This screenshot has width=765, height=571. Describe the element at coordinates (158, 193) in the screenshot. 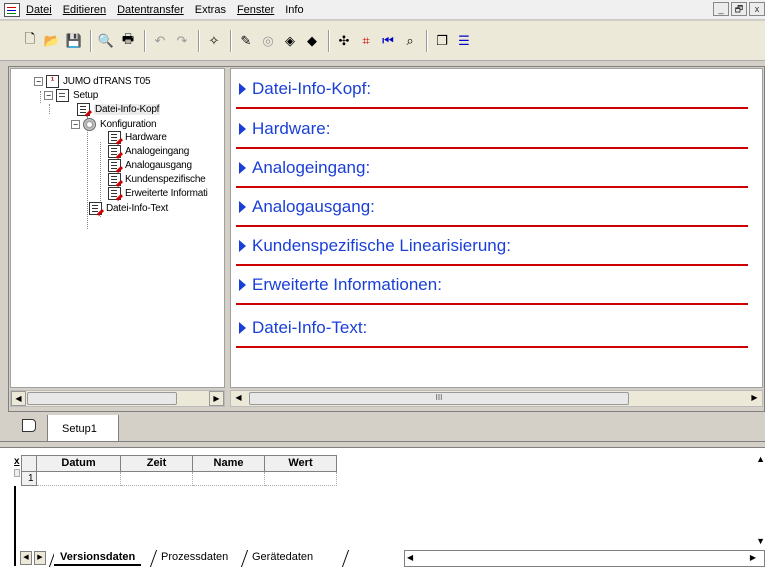

I see `tree-item-erweiterte: Erweiterte Informati` at that location.